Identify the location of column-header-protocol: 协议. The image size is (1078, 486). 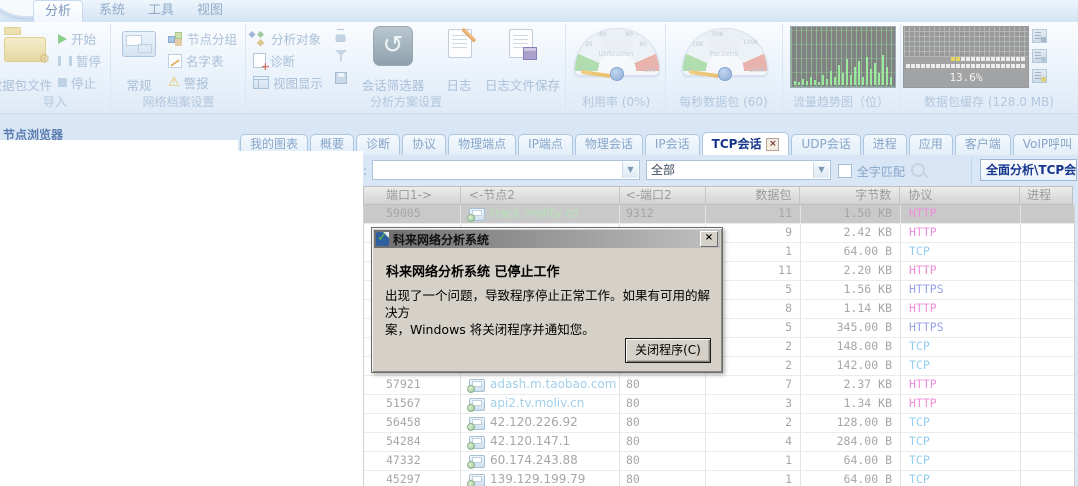
(960, 195).